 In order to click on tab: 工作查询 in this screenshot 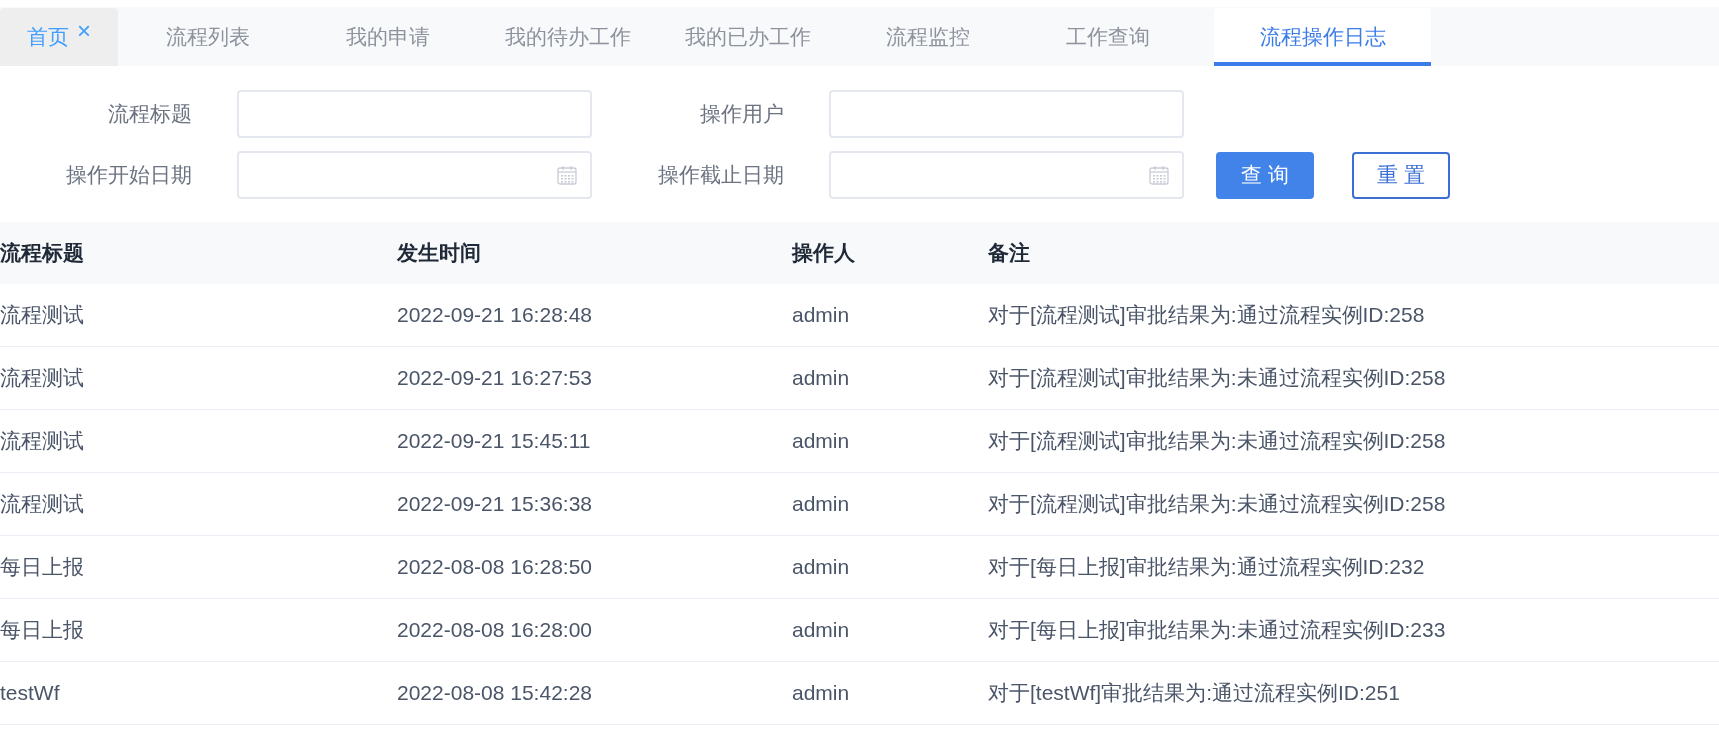, I will do `click(1108, 37)`.